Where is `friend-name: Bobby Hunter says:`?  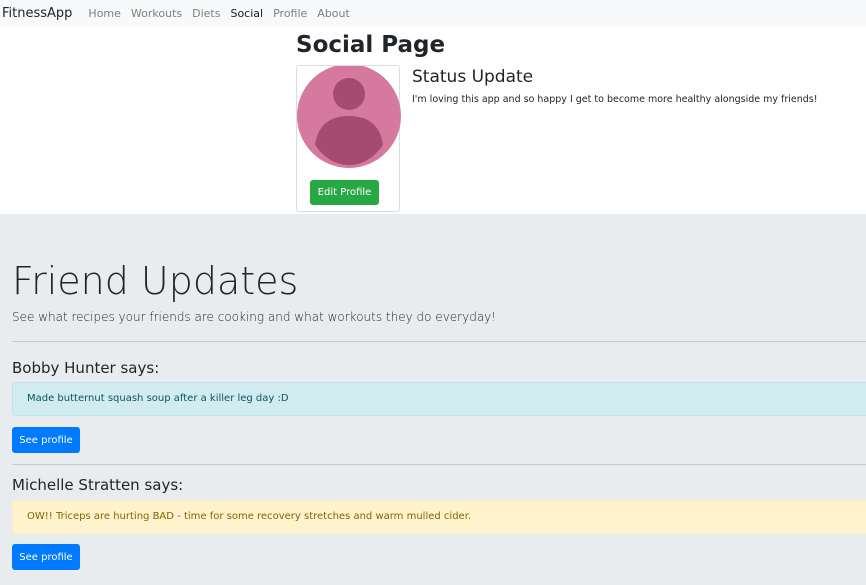 friend-name: Bobby Hunter says: is located at coordinates (86, 368).